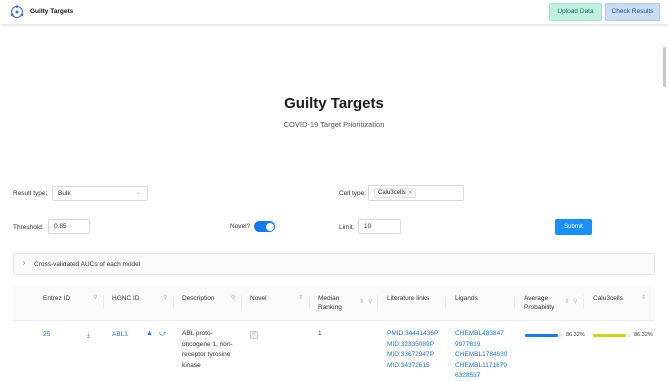  Describe the element at coordinates (88, 336) in the screenshot. I see `download-icon: ⤓` at that location.